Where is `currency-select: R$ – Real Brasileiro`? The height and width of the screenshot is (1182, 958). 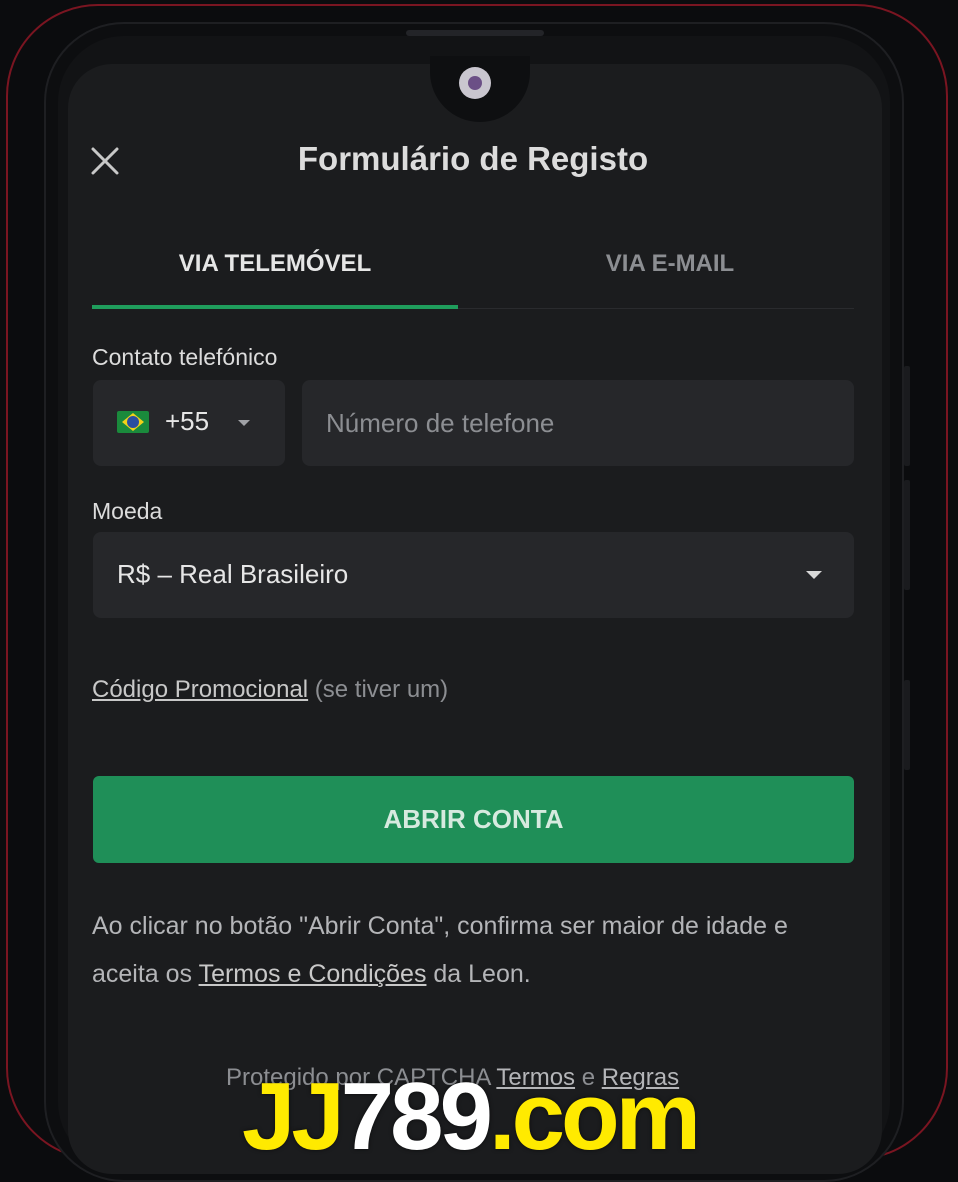 currency-select: R$ – Real Brasileiro is located at coordinates (473, 575).